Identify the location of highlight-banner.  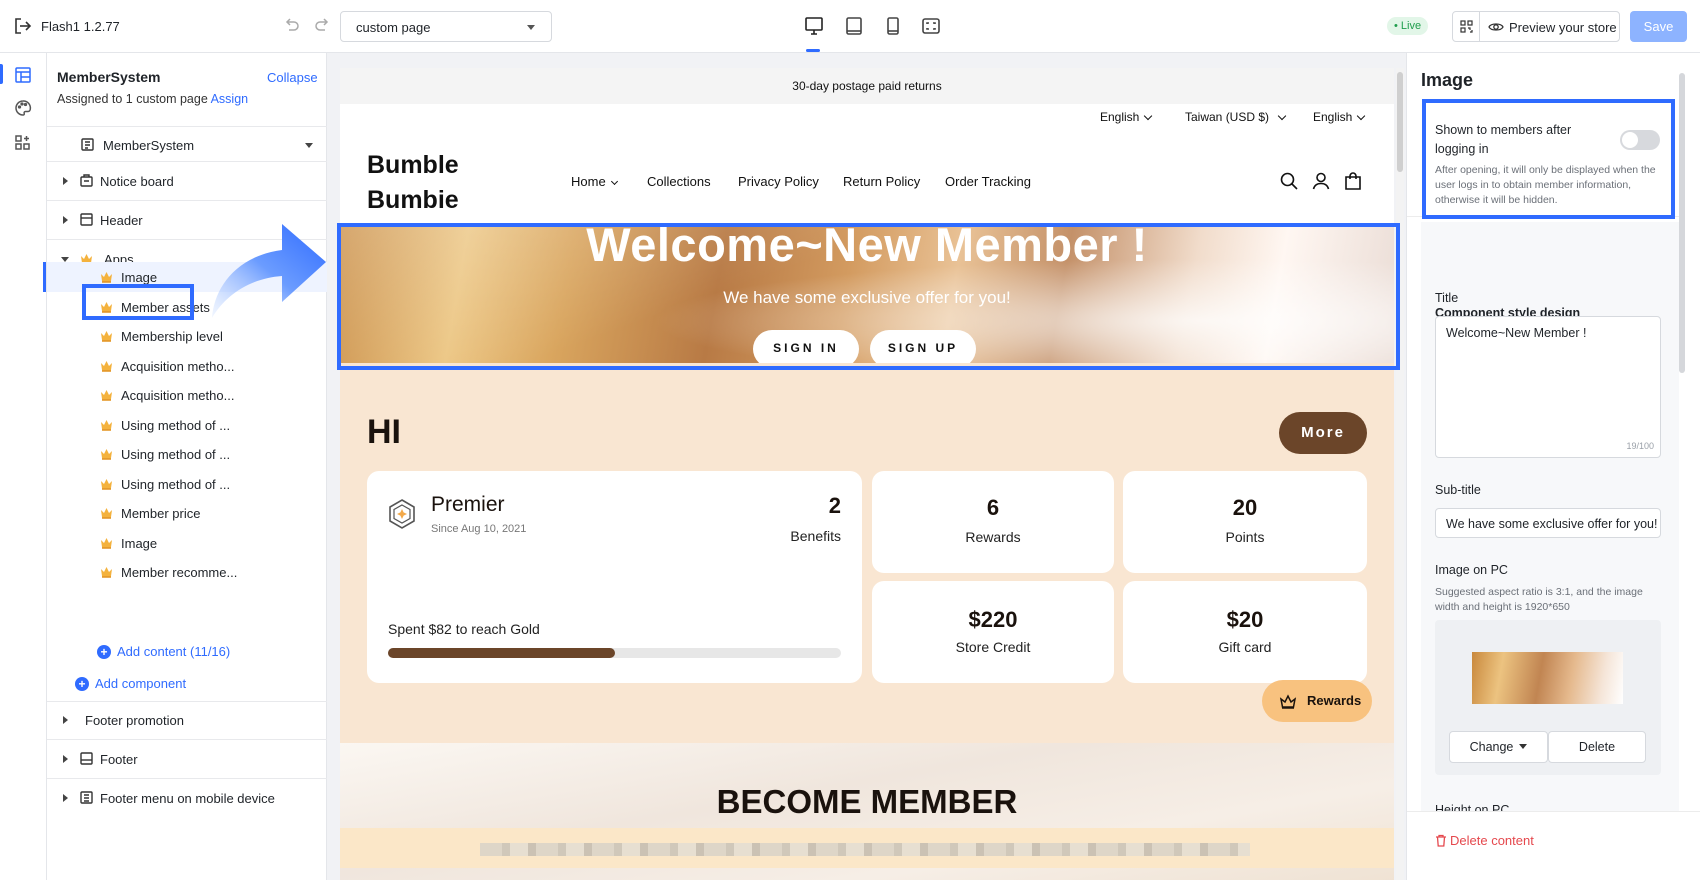
(868, 296).